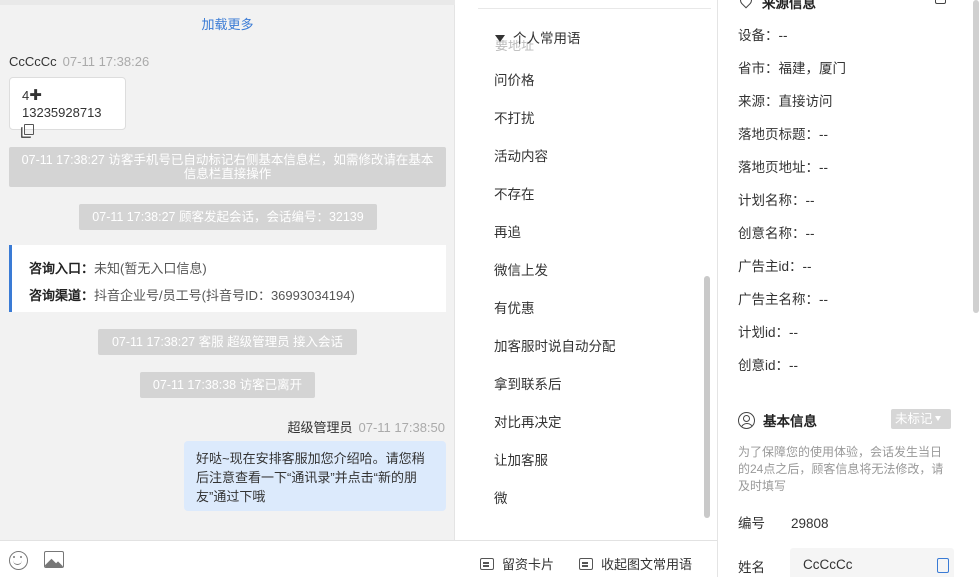 The height and width of the screenshot is (577, 979). I want to click on tag-dropdown: 未标记, so click(921, 419).